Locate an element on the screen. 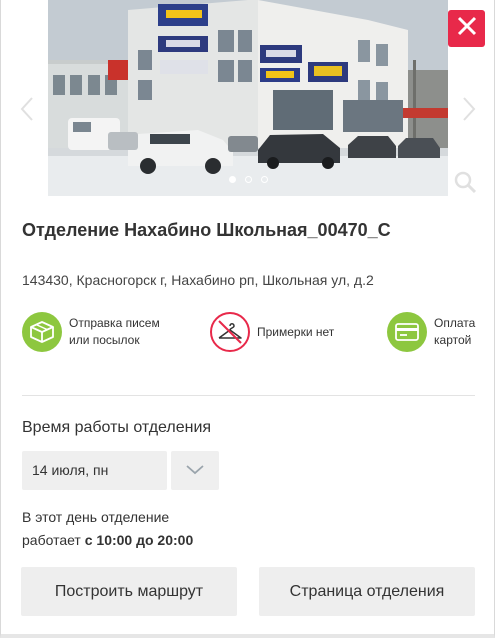 The height and width of the screenshot is (638, 495). chevron-left-icon is located at coordinates (27, 111).